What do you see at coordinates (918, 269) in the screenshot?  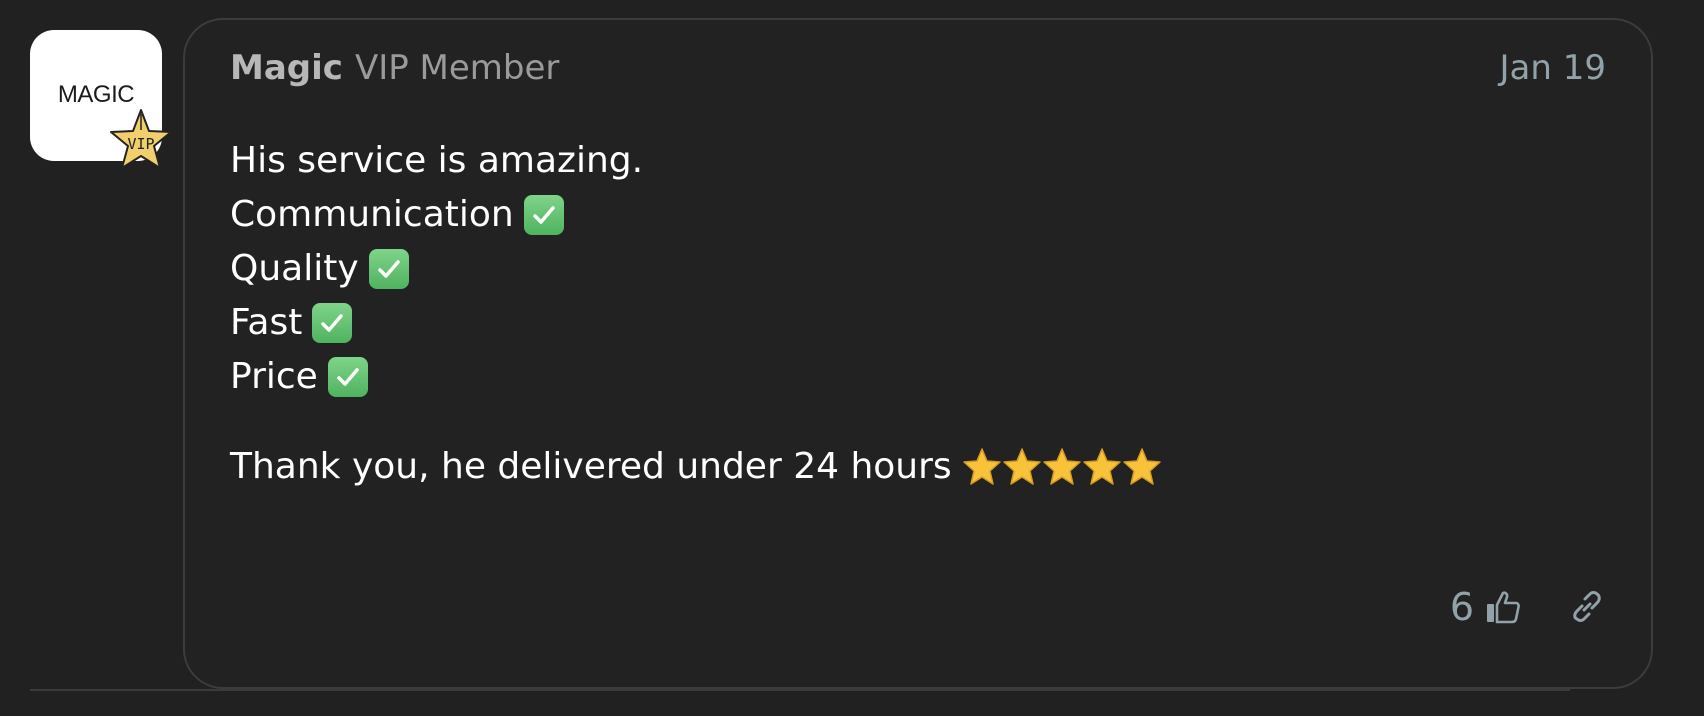 I see `checklist-item: Quality` at bounding box center [918, 269].